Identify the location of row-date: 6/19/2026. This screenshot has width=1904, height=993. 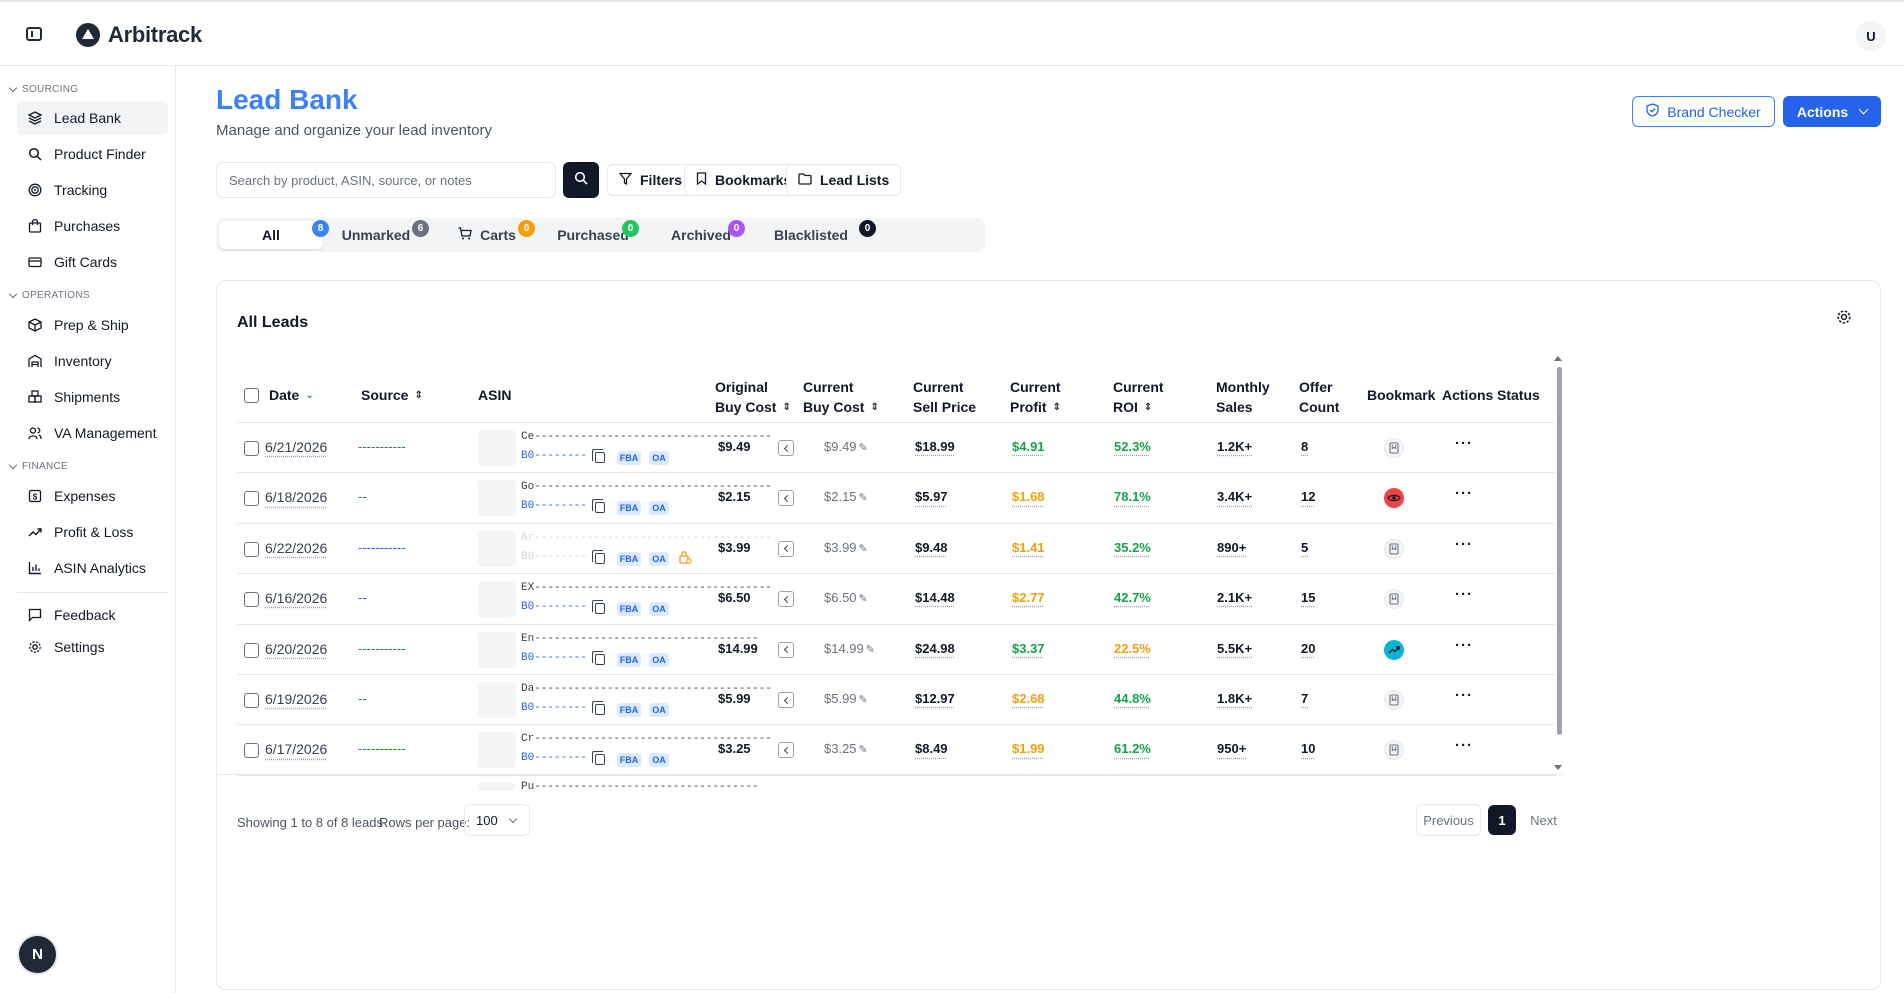
(296, 699).